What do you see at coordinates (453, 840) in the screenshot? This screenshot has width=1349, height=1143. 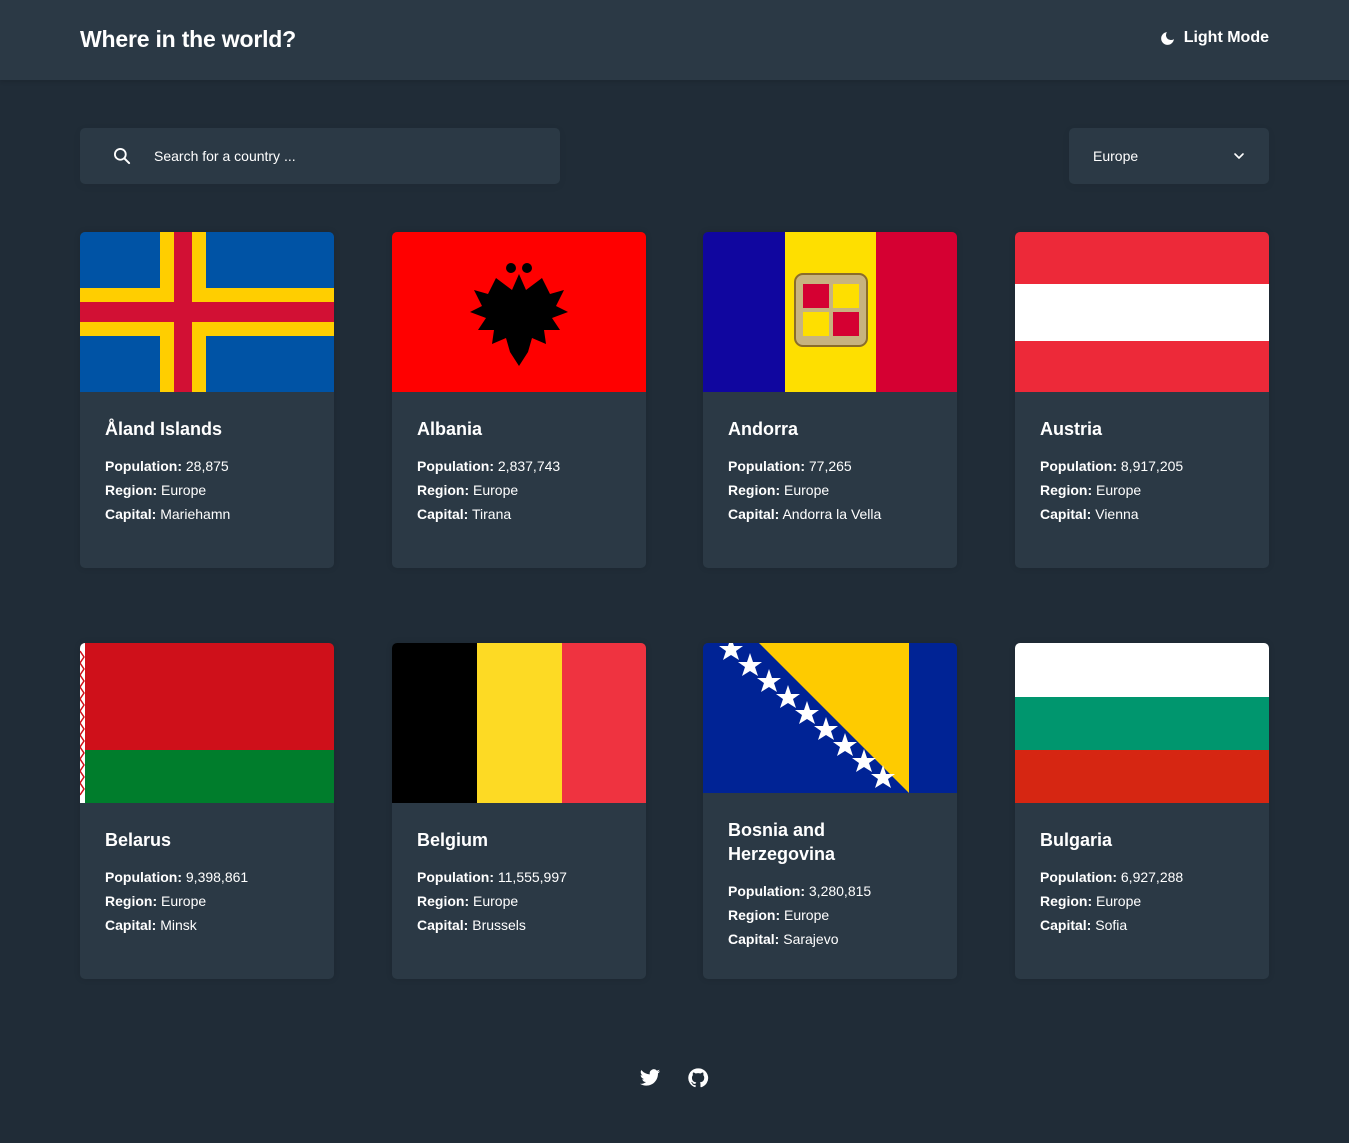 I see `country-name: Belgium` at bounding box center [453, 840].